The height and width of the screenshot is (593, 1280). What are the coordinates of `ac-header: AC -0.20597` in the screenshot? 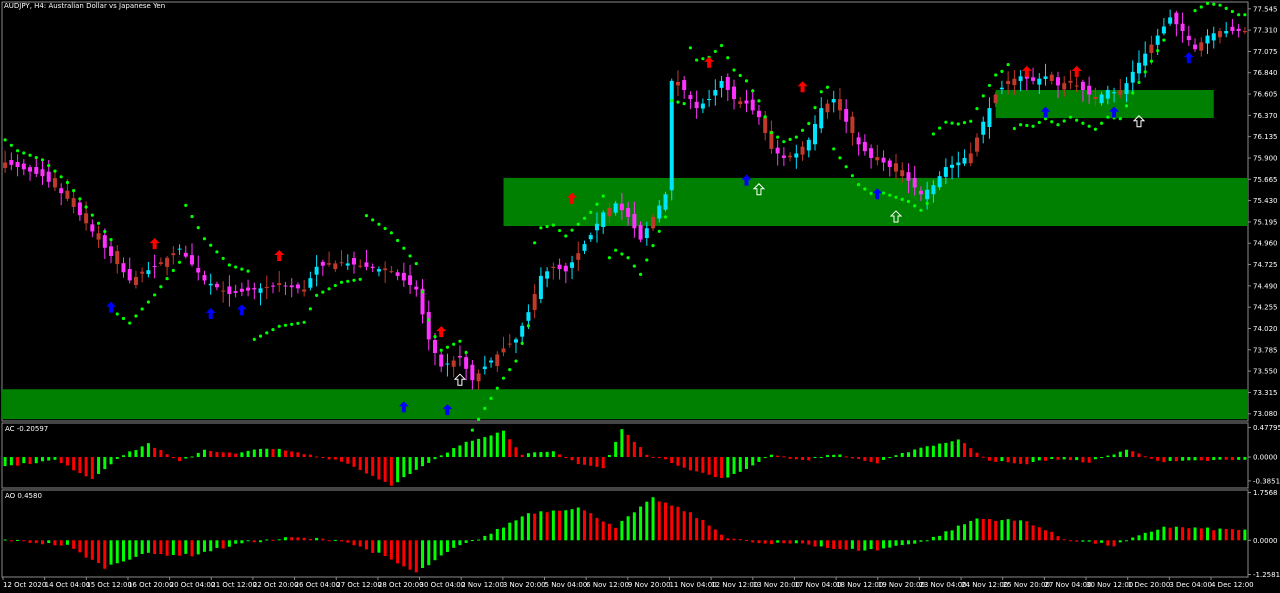 It's located at (26, 429).